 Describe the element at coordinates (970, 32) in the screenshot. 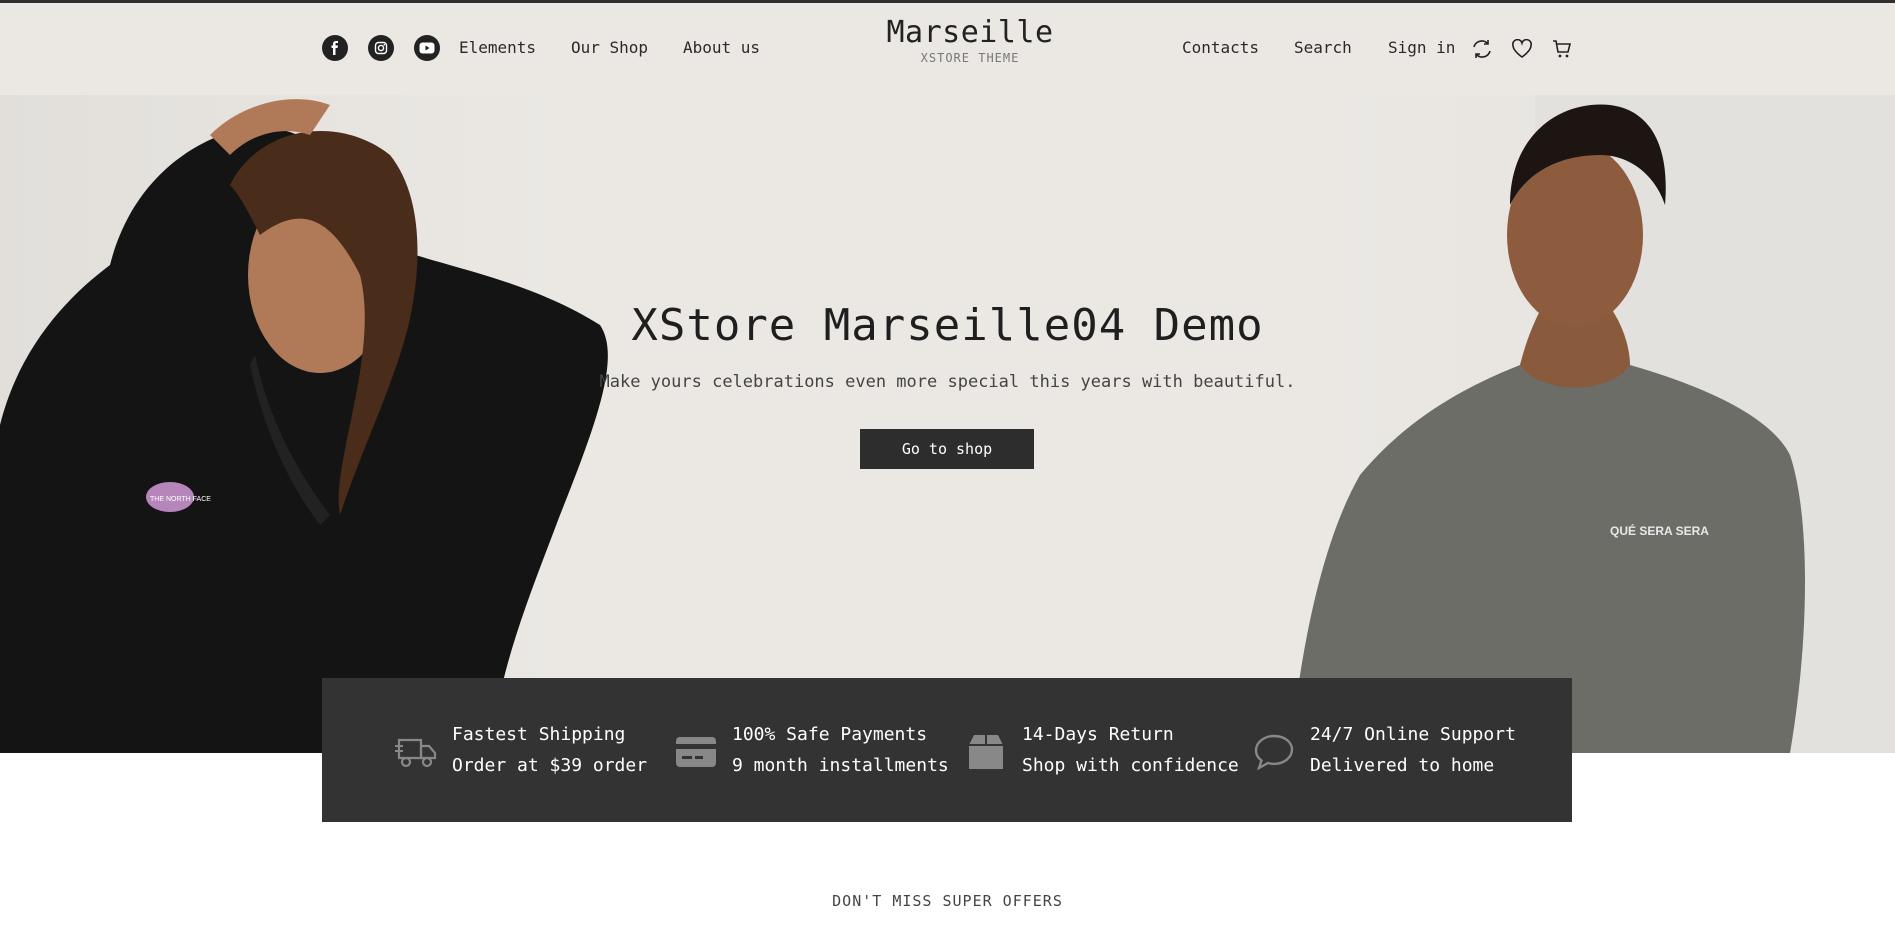

I see `logo-title: Marseille` at that location.